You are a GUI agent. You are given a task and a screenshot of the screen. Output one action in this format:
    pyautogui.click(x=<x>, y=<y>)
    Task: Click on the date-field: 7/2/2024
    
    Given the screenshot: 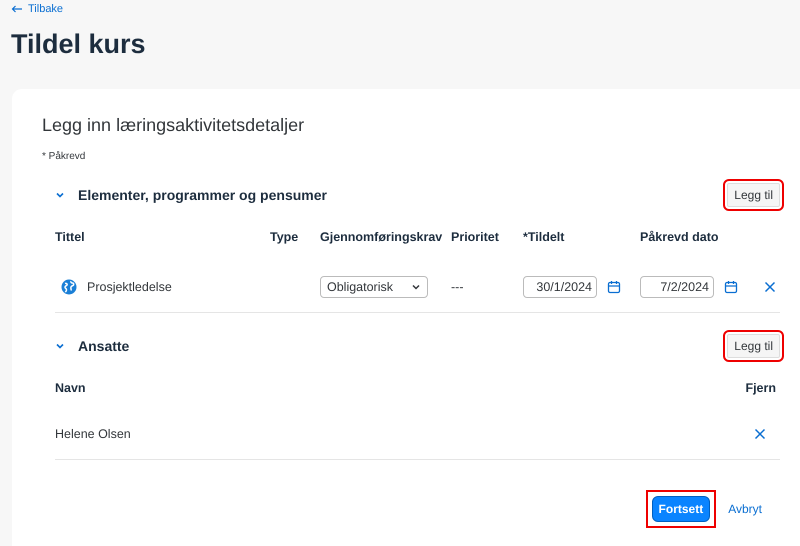 What is the action you would take?
    pyautogui.click(x=677, y=287)
    